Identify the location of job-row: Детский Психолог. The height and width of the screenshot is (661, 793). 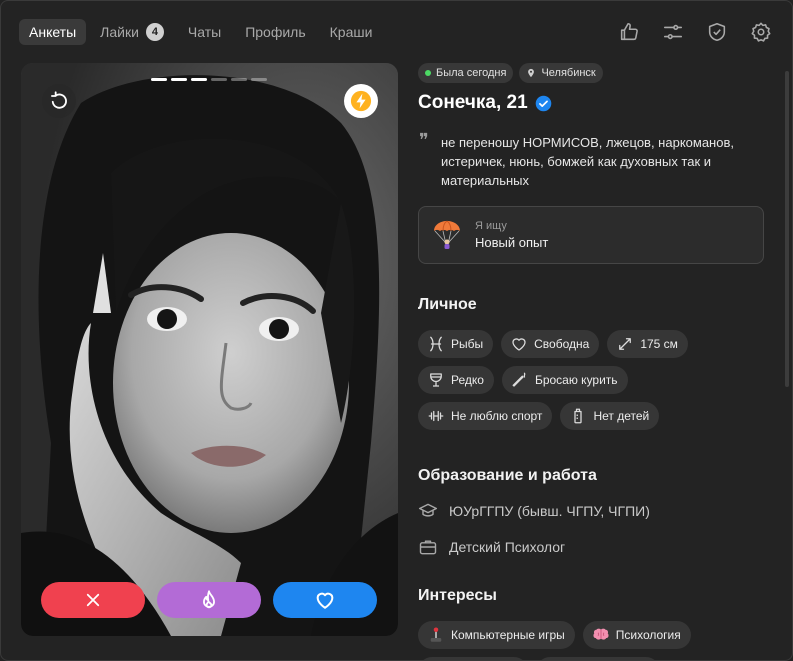
(591, 547).